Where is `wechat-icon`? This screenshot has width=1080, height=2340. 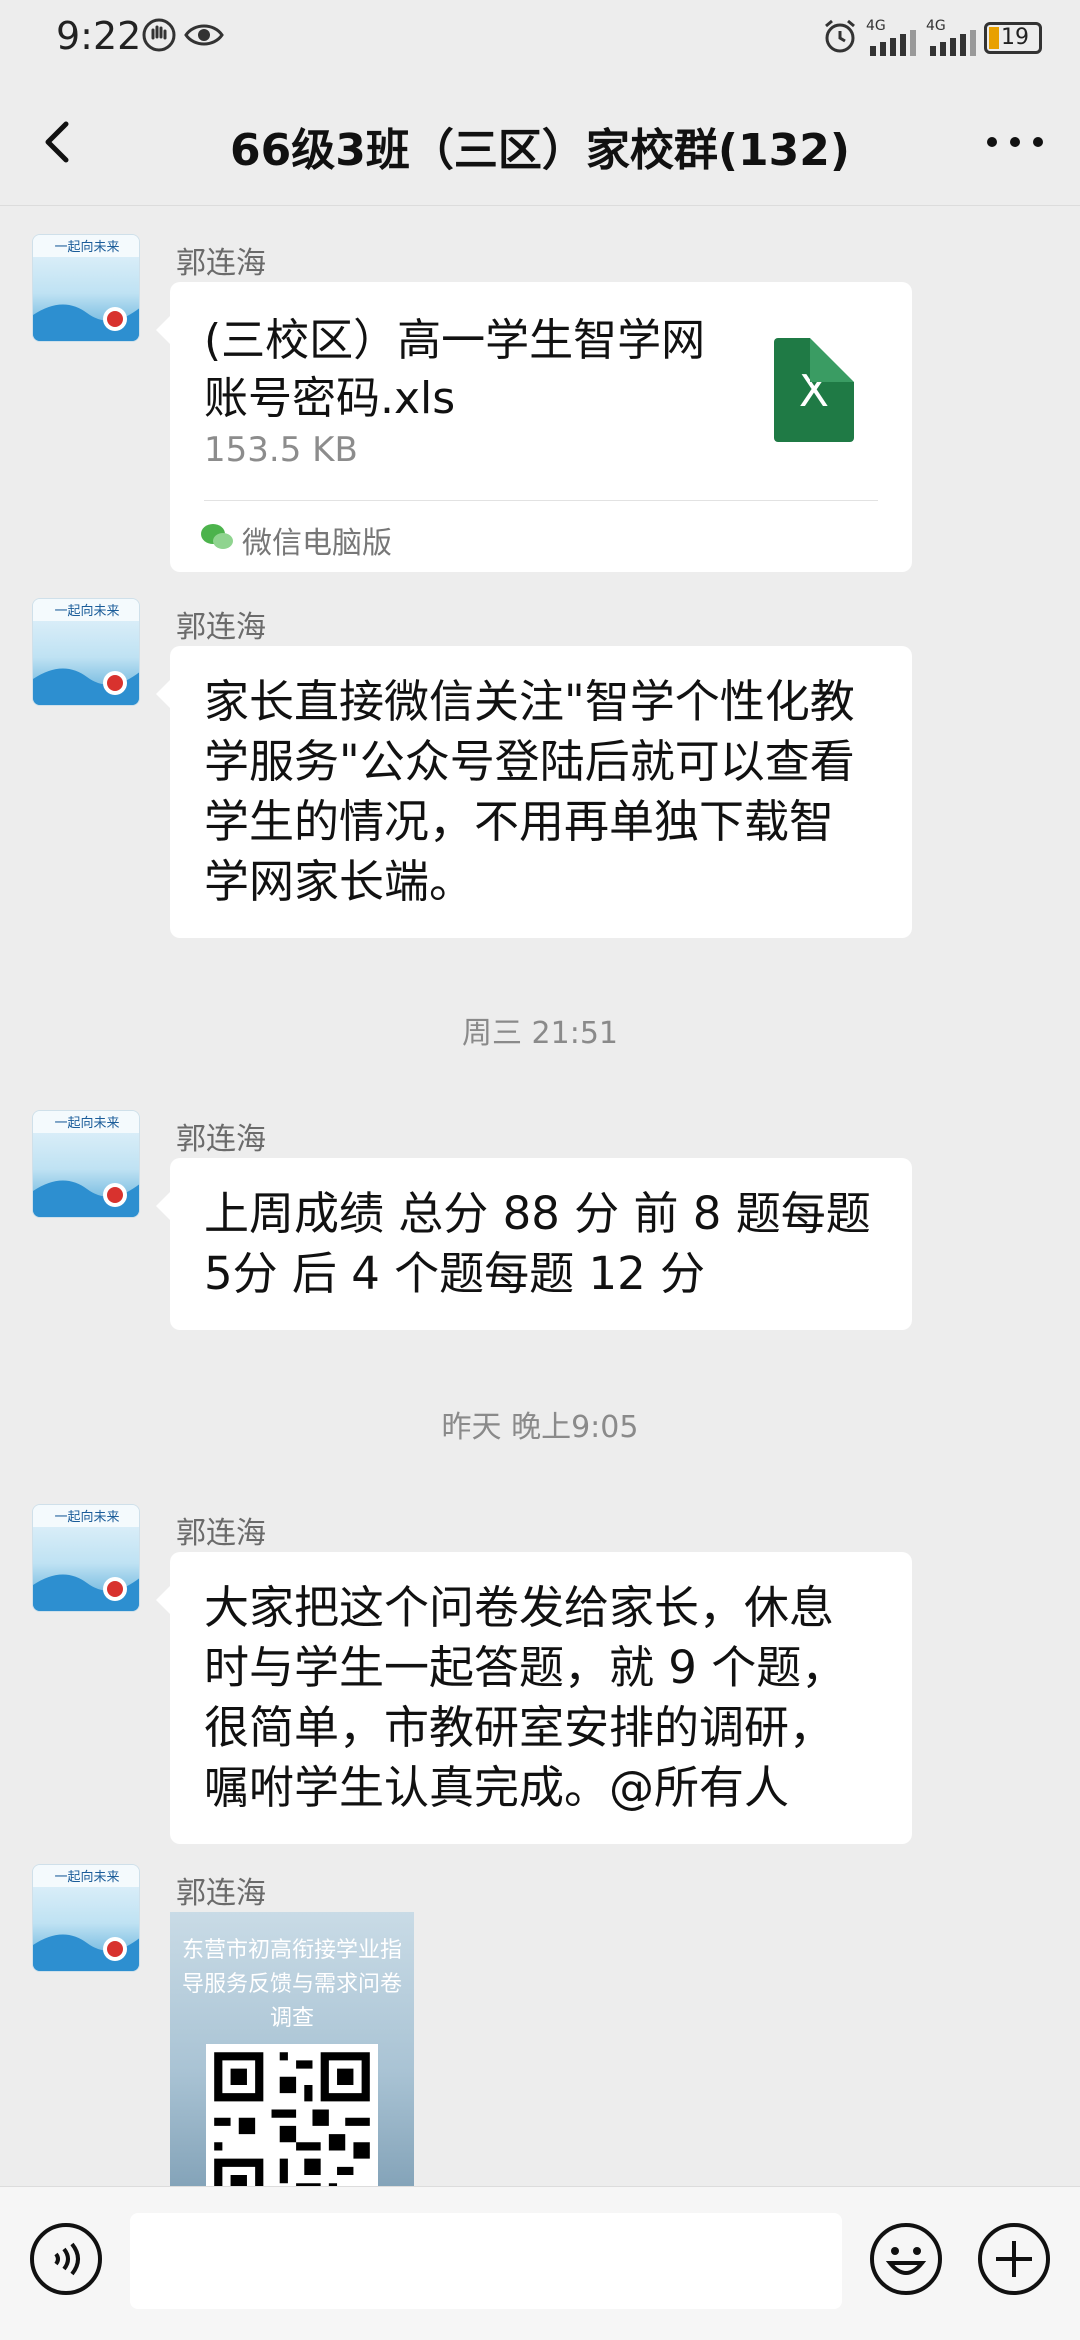 wechat-icon is located at coordinates (217, 536).